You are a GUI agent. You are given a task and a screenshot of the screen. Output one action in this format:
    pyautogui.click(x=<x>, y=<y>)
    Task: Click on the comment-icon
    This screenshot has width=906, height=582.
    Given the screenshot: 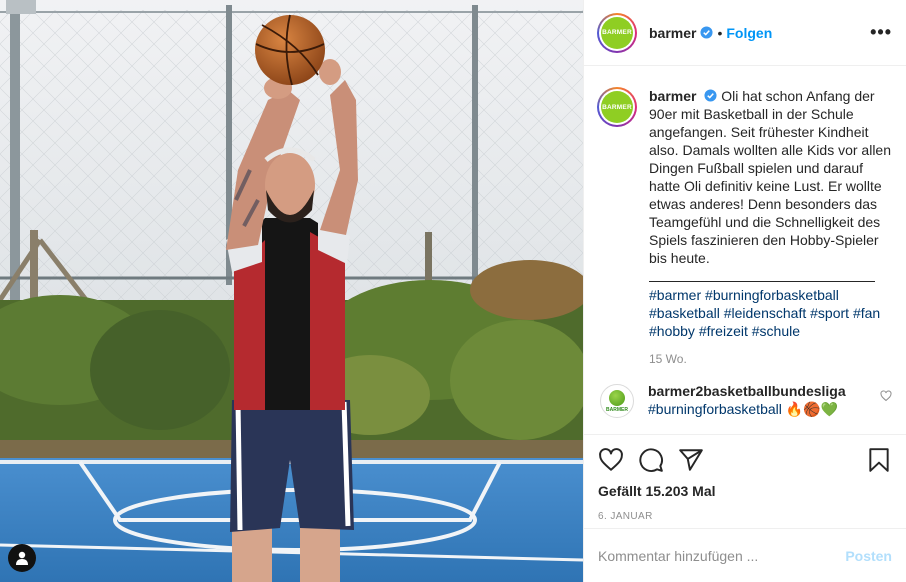 What is the action you would take?
    pyautogui.click(x=651, y=460)
    